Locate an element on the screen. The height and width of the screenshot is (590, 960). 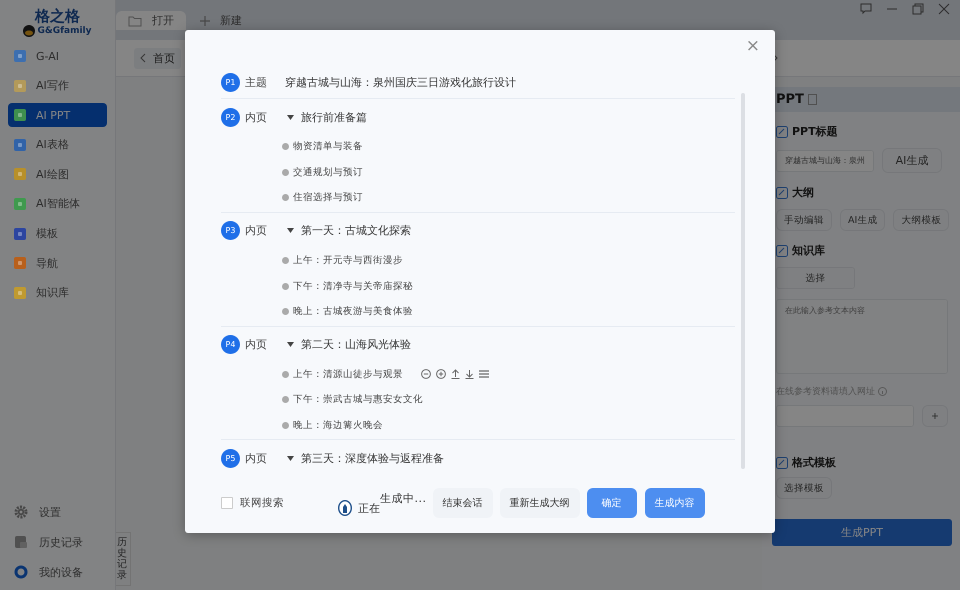
page-badge: P2 is located at coordinates (230, 117).